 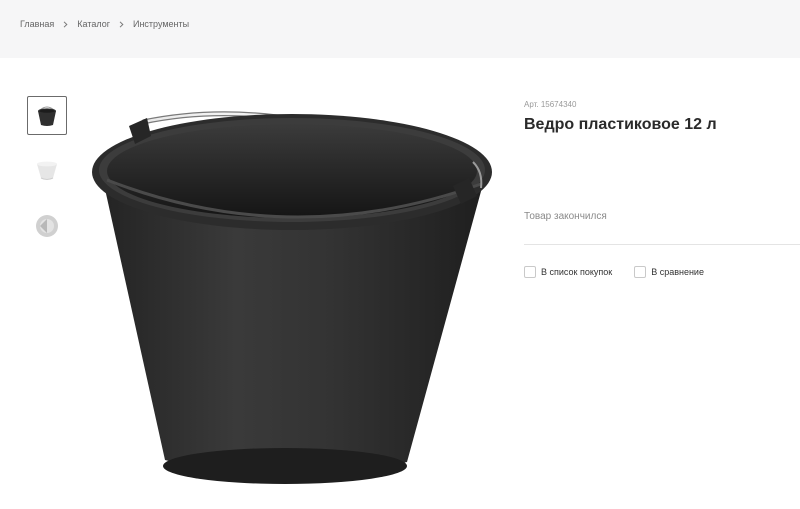 I want to click on bucket-black-icon, so click(x=47, y=116).